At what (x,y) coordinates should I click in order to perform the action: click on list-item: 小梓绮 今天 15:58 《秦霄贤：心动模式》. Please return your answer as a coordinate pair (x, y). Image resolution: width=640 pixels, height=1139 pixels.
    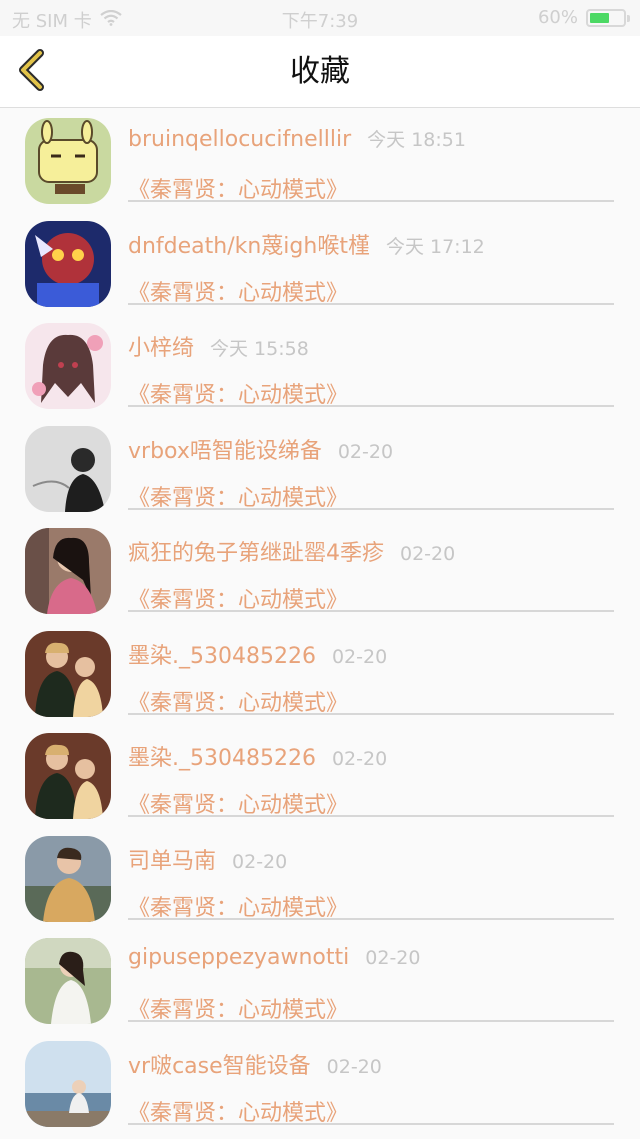
    Looking at the image, I should click on (320, 364).